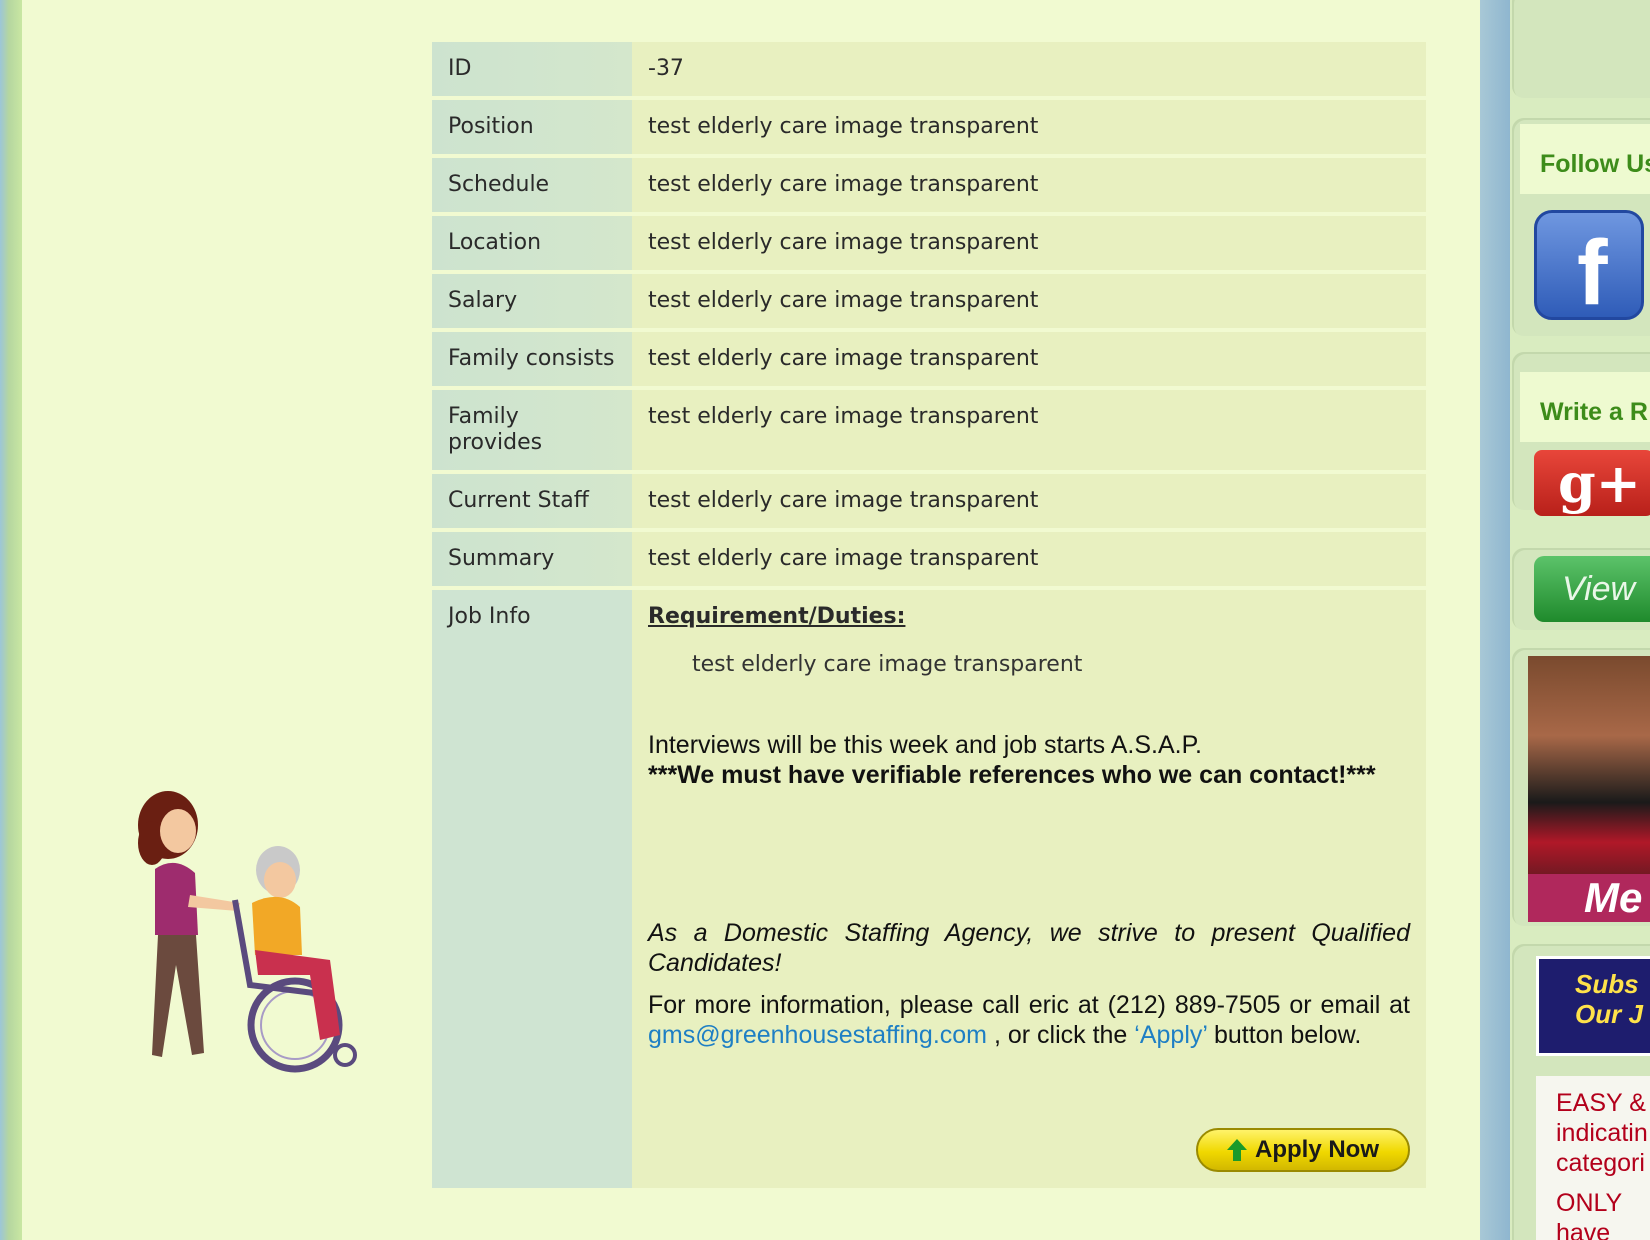 The height and width of the screenshot is (1240, 1650). I want to click on subscribe-line-2: Our J, so click(1609, 1014).